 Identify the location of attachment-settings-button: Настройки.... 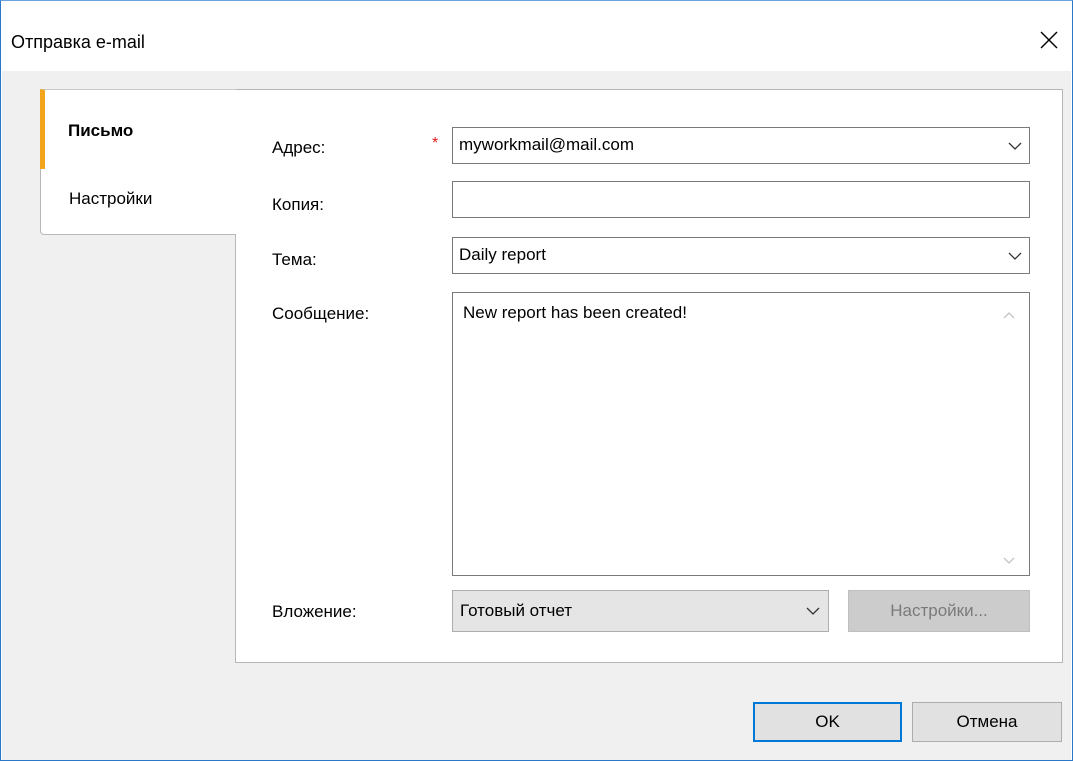
(939, 611).